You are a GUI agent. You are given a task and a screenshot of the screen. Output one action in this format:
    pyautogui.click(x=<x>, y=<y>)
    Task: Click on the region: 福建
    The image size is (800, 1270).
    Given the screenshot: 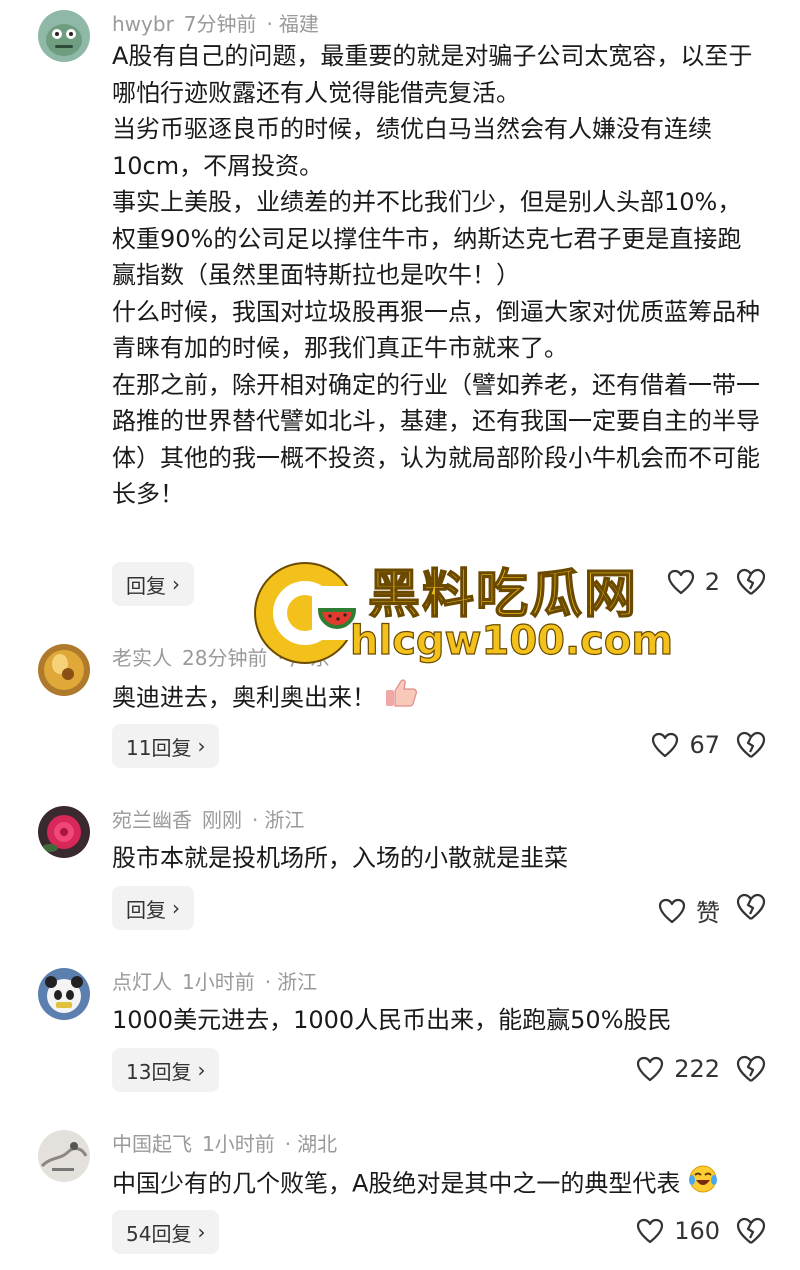 What is the action you would take?
    pyautogui.click(x=298, y=24)
    